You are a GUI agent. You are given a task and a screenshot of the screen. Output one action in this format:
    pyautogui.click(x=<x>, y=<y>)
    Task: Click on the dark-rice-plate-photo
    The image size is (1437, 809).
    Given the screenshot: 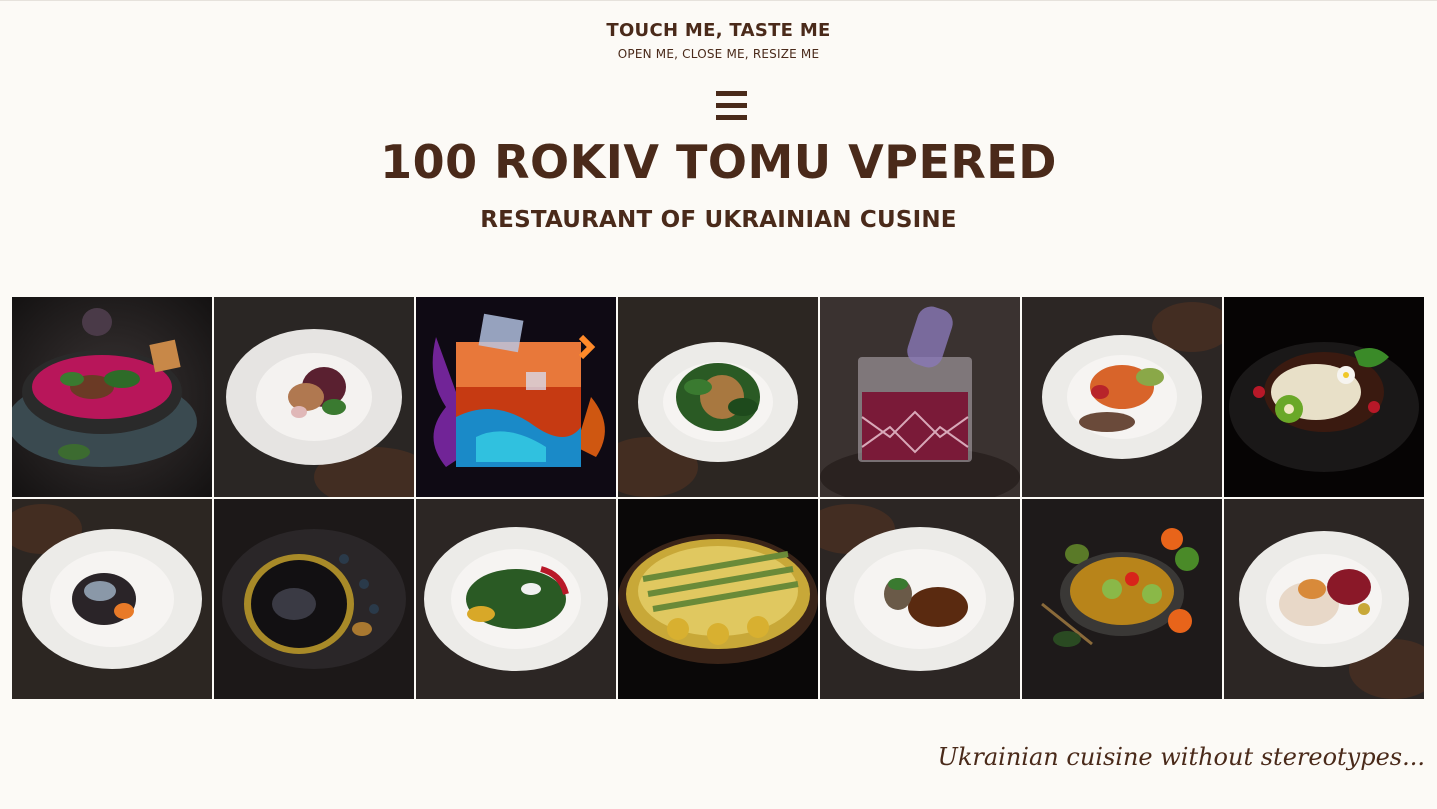 What is the action you would take?
    pyautogui.click(x=112, y=599)
    